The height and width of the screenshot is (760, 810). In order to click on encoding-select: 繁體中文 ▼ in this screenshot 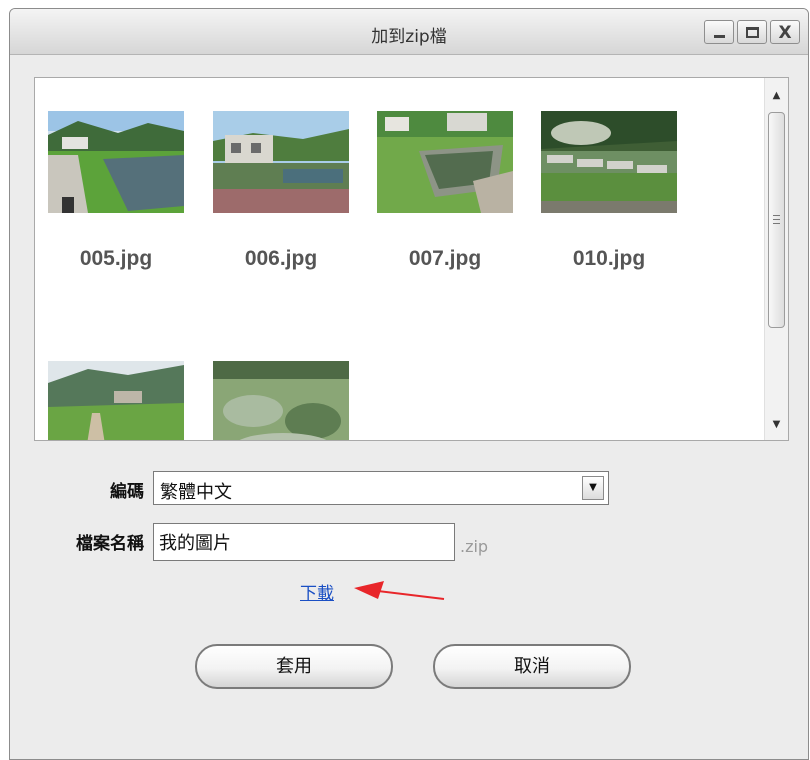, I will do `click(381, 488)`.